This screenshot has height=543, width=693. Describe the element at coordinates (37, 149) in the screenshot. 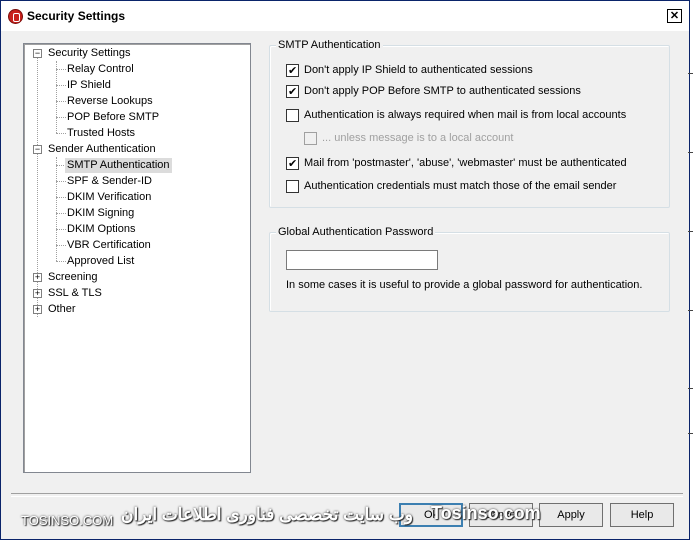

I see `collapse-sender-authentication-icon: −` at that location.